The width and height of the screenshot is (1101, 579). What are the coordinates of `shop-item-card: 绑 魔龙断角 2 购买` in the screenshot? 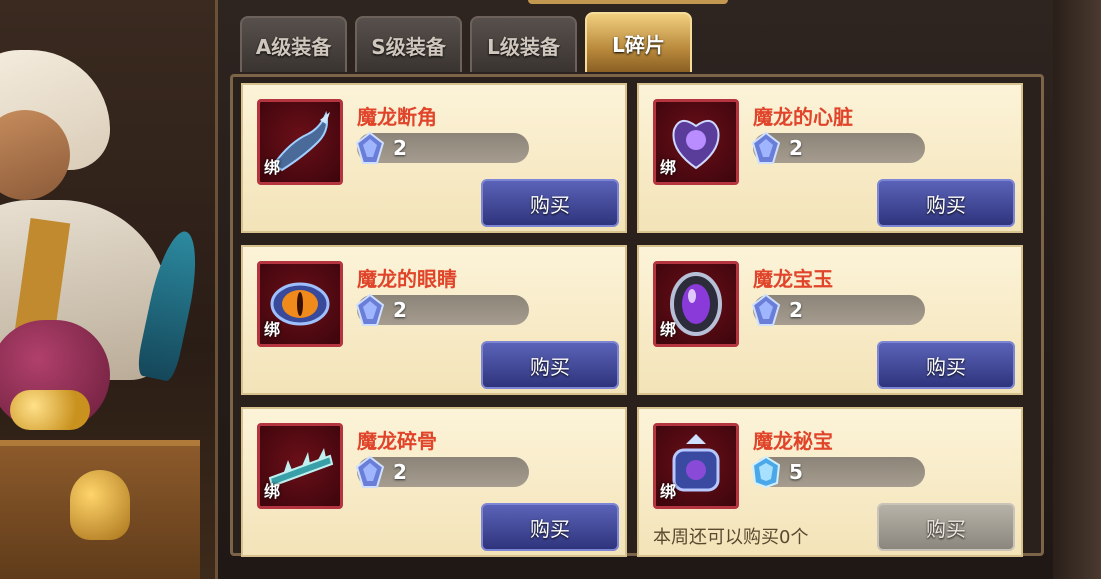 It's located at (434, 158).